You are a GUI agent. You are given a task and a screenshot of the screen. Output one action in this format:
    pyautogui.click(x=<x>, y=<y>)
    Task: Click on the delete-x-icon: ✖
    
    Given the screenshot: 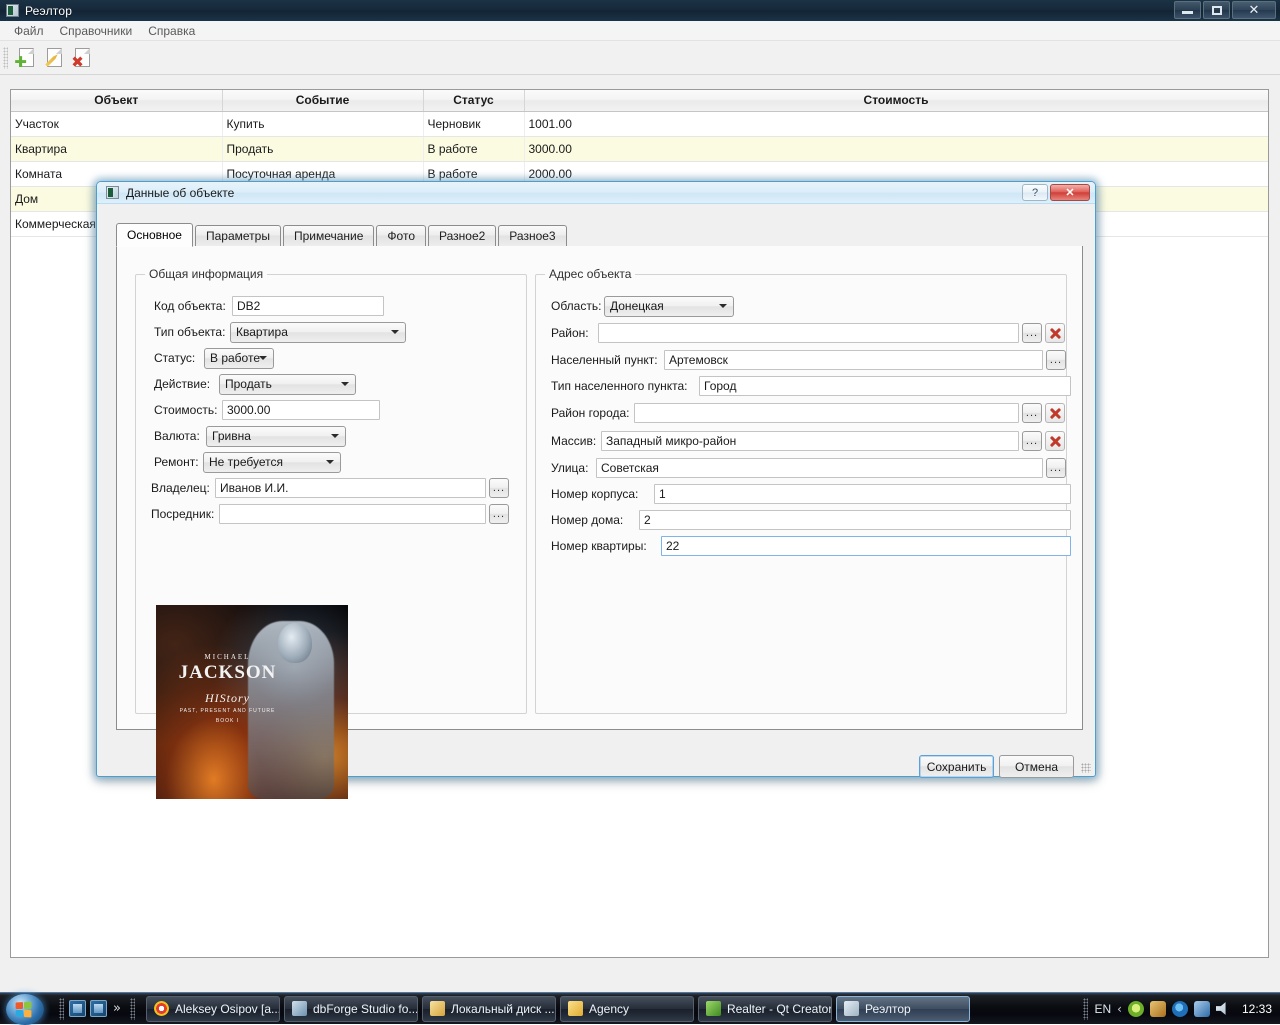 What is the action you would take?
    pyautogui.click(x=77, y=61)
    